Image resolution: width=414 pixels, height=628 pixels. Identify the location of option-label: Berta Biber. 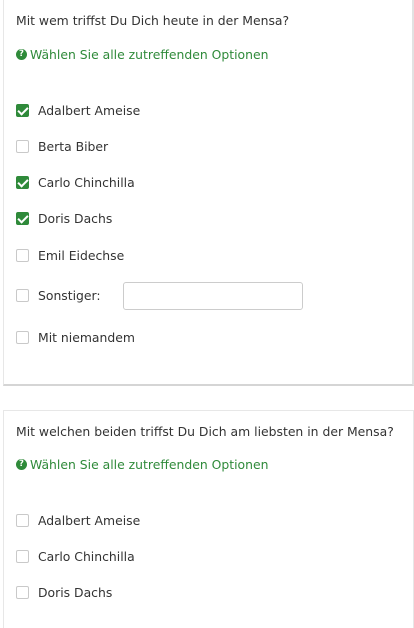
(73, 146).